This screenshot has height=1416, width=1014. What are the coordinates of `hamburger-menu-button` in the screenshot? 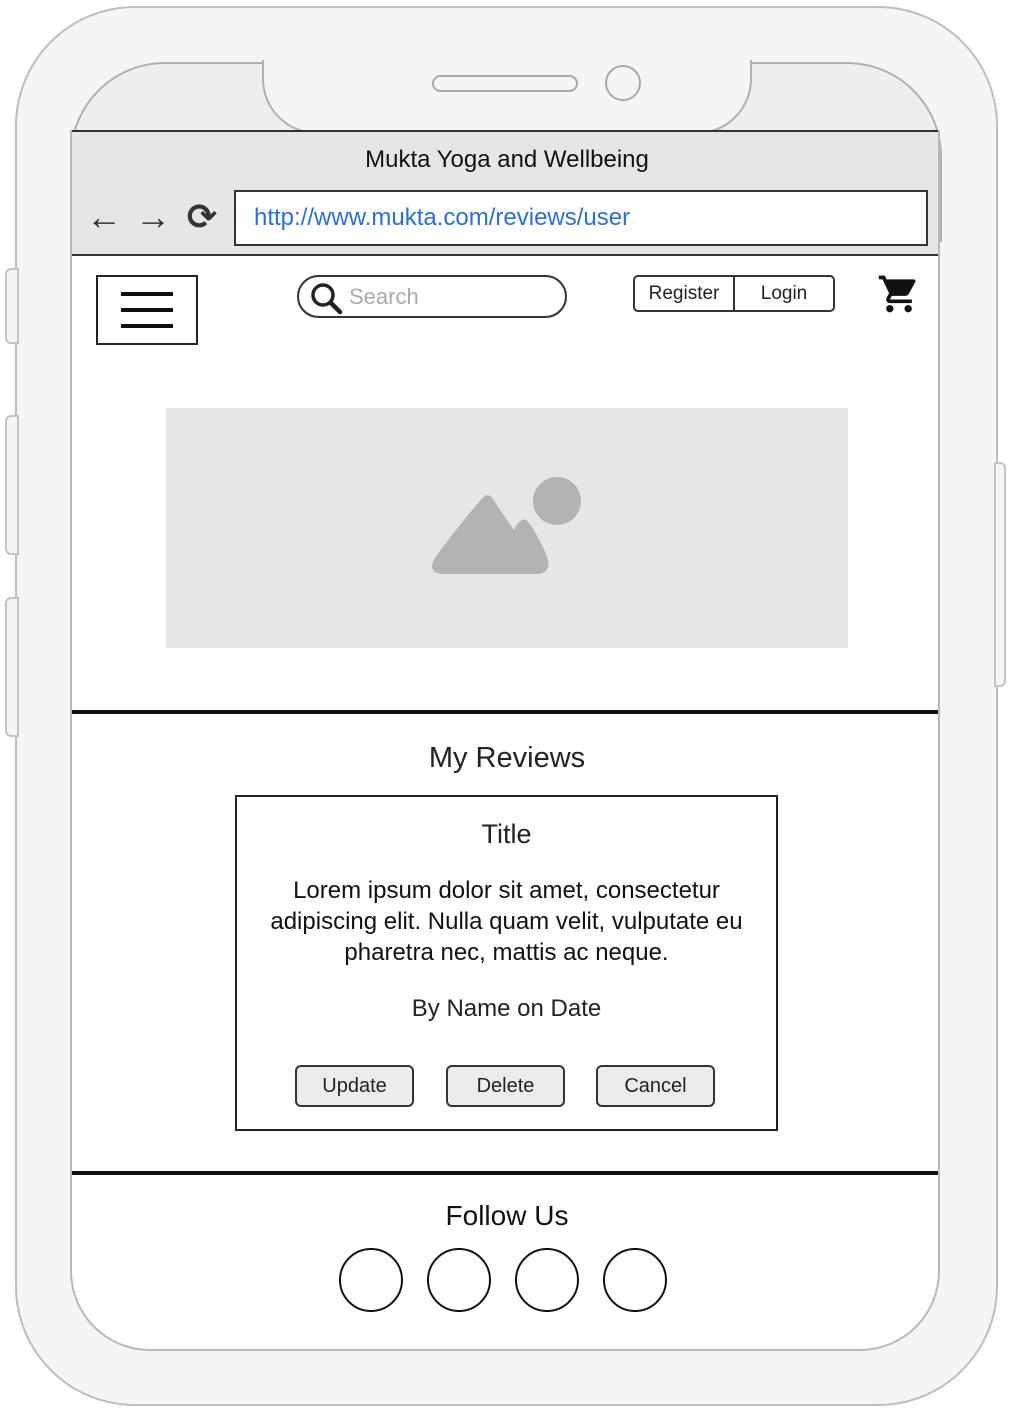 It's located at (147, 310).